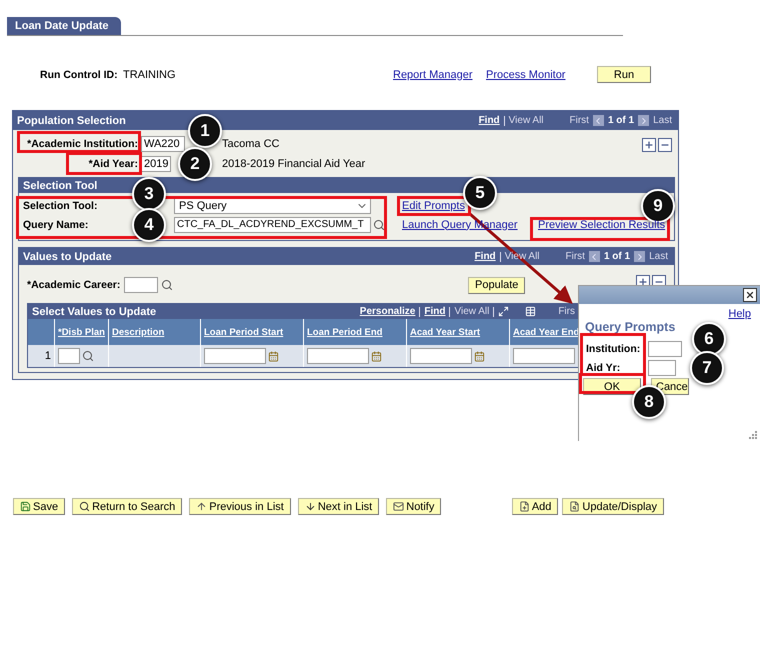 This screenshot has width=760, height=662. I want to click on field-label: Query Name:, so click(55, 224).